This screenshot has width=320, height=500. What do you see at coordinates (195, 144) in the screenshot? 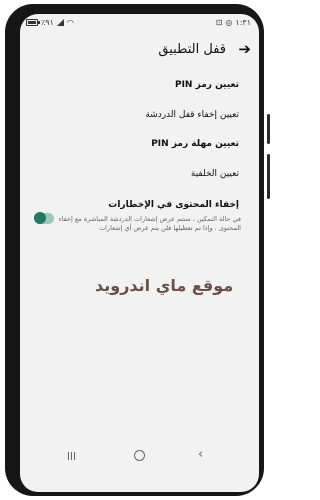
I see `setting-pin-timeout: تعيين مهلة رمز PIN` at bounding box center [195, 144].